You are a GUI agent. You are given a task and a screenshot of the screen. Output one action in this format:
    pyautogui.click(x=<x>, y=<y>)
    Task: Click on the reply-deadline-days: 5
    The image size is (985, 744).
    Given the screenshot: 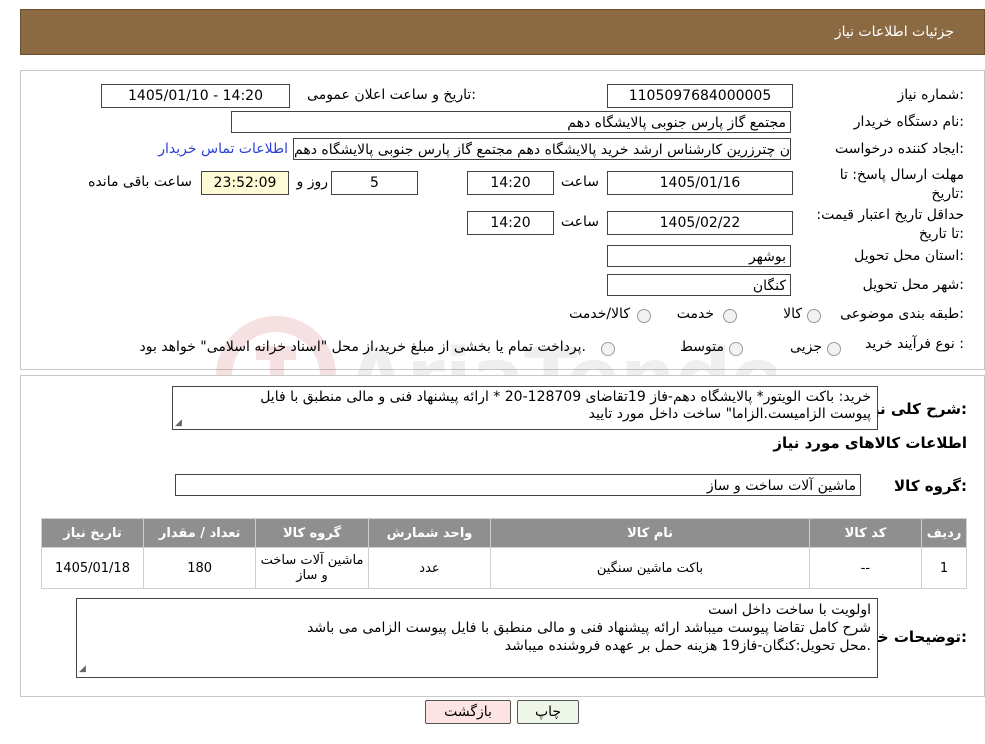 What is the action you would take?
    pyautogui.click(x=374, y=183)
    